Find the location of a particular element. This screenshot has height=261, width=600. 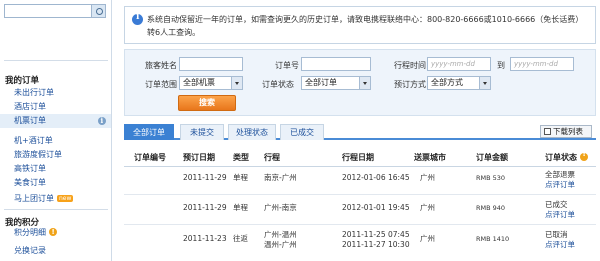

column-header: 行程 is located at coordinates (272, 157).